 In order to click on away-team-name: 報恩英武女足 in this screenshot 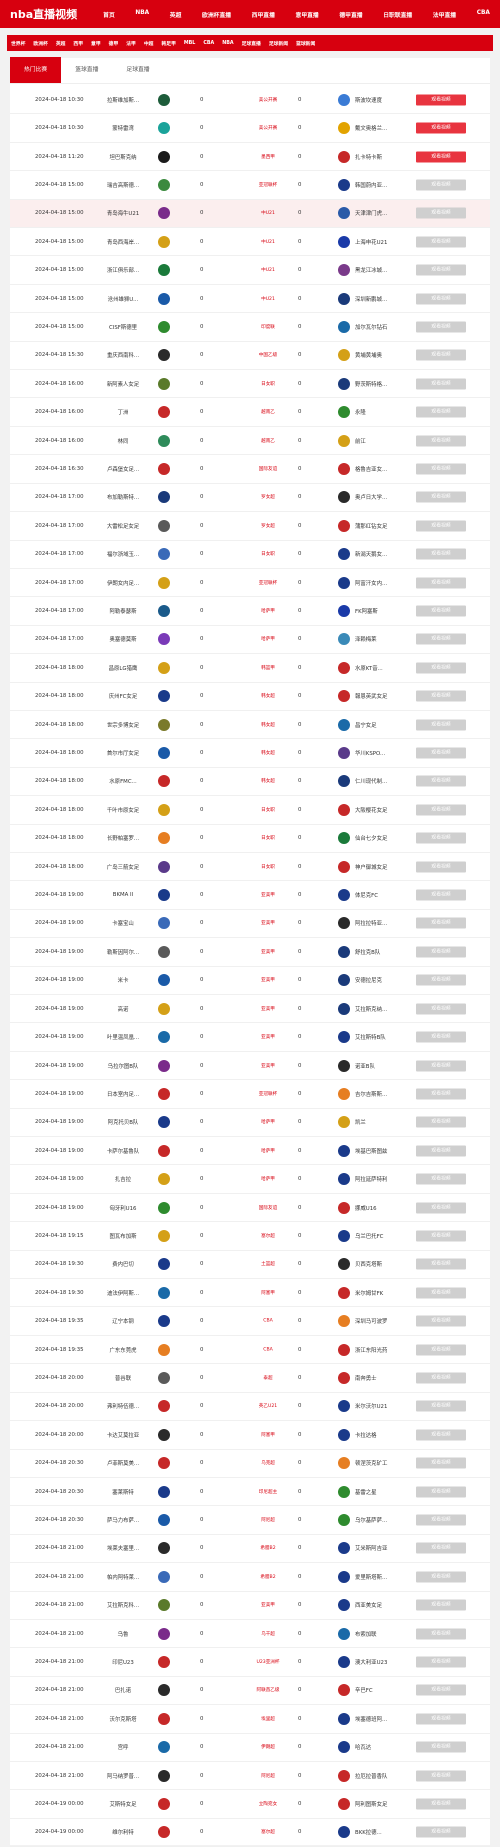, I will do `click(389, 696)`.